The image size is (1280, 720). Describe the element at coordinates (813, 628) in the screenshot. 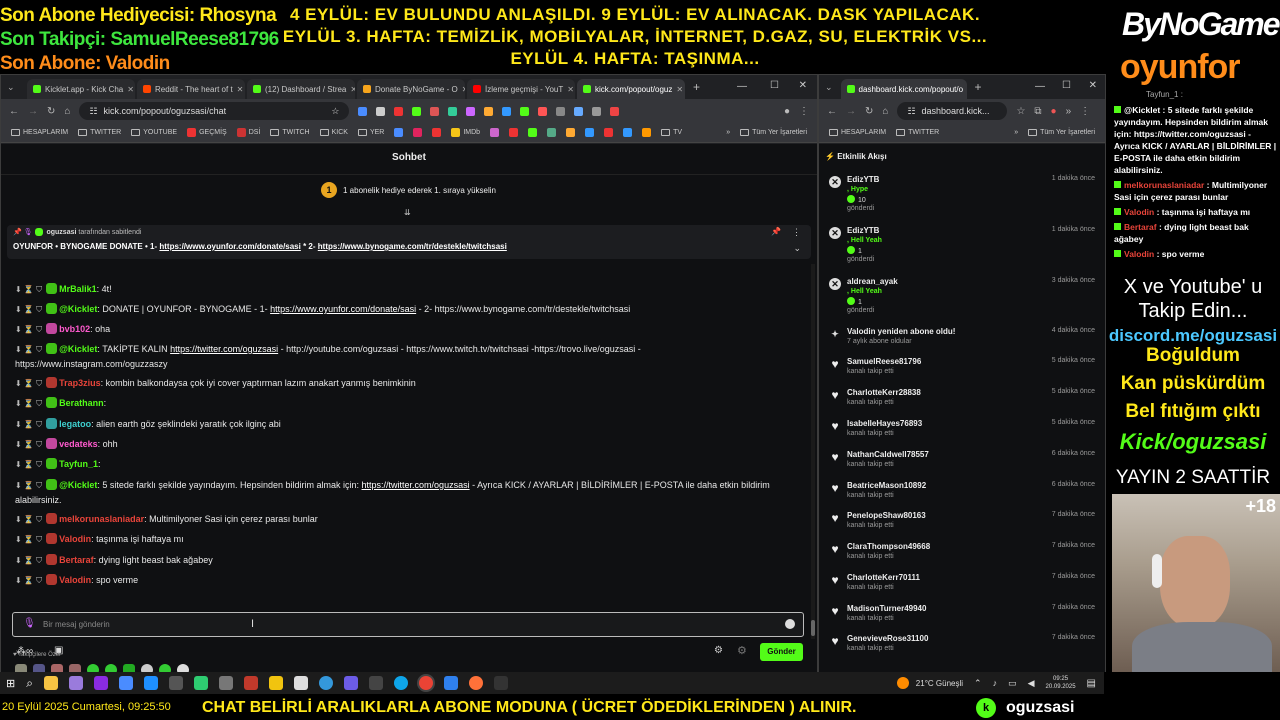

I see `scrollbar-thumb` at that location.